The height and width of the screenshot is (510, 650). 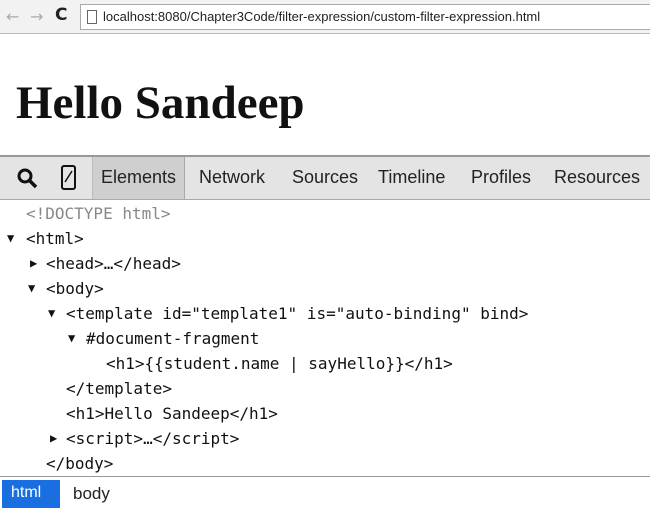 What do you see at coordinates (92, 17) in the screenshot?
I see `page-icon` at bounding box center [92, 17].